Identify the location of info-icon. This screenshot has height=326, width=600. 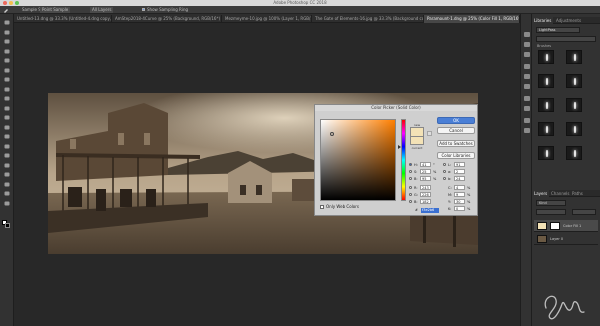
(527, 98).